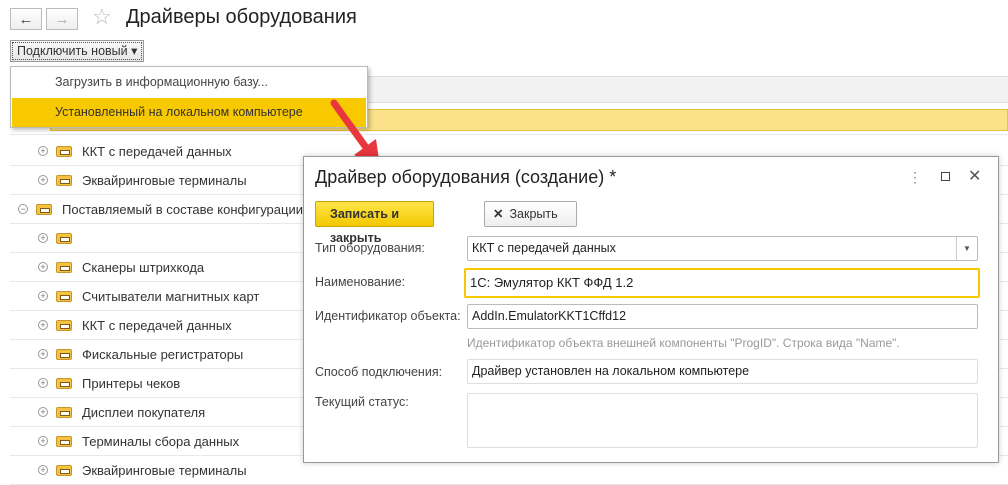 This screenshot has width=1008, height=485. What do you see at coordinates (498, 214) in the screenshot?
I see `x-icon: ✕` at bounding box center [498, 214].